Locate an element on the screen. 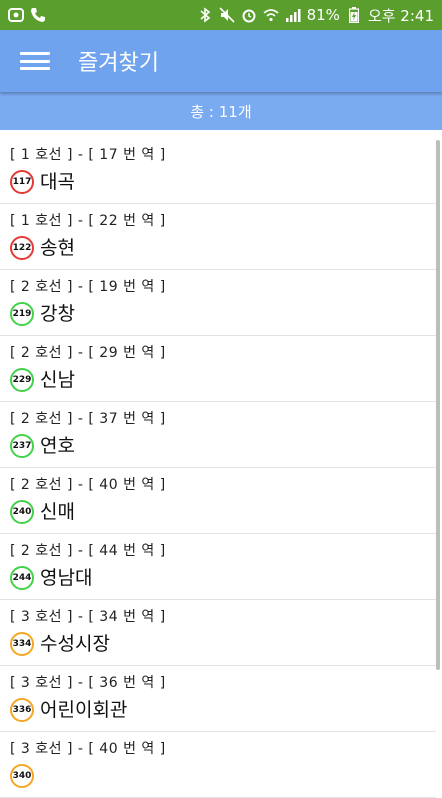  station-row: [ 2 호선 ] - [ 40 번 역 ] 240 신매 is located at coordinates (218, 501).